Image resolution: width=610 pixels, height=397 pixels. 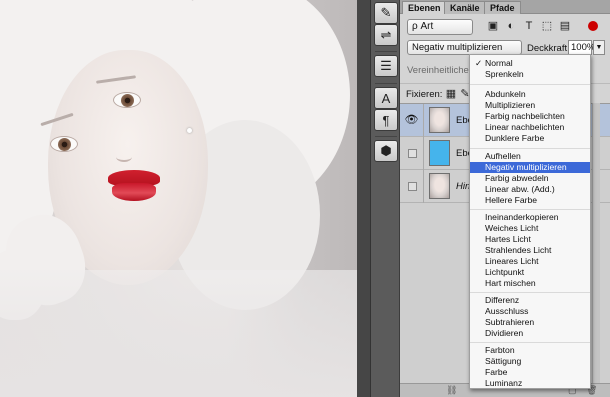 What do you see at coordinates (530, 138) in the screenshot?
I see `menu-item-dunklere-farbe: Dunklere Farbe` at bounding box center [530, 138].